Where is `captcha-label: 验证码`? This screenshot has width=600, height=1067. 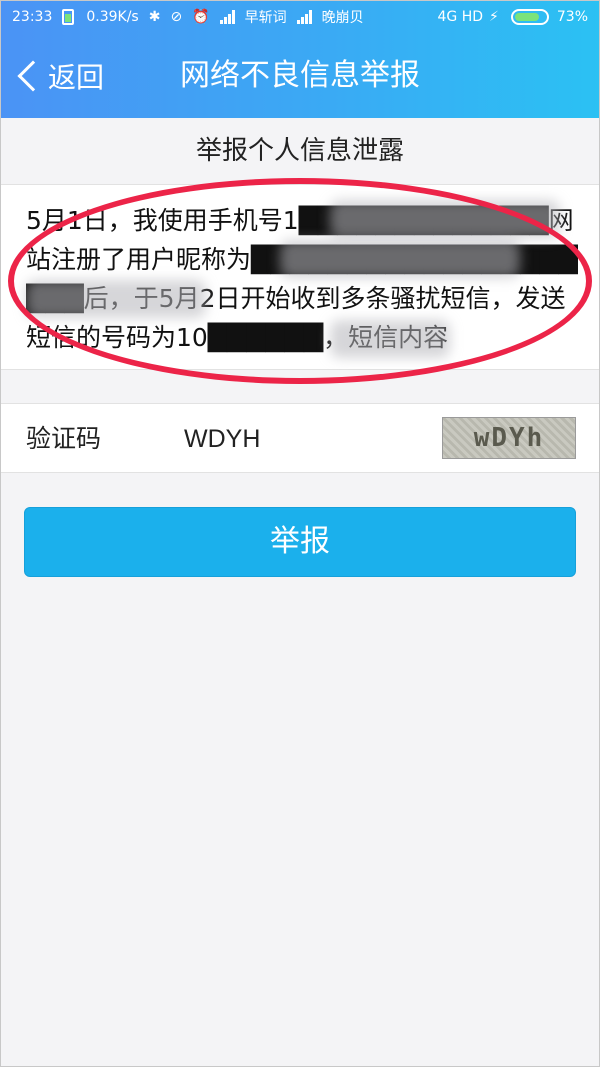 captcha-label: 验证码 is located at coordinates (64, 438).